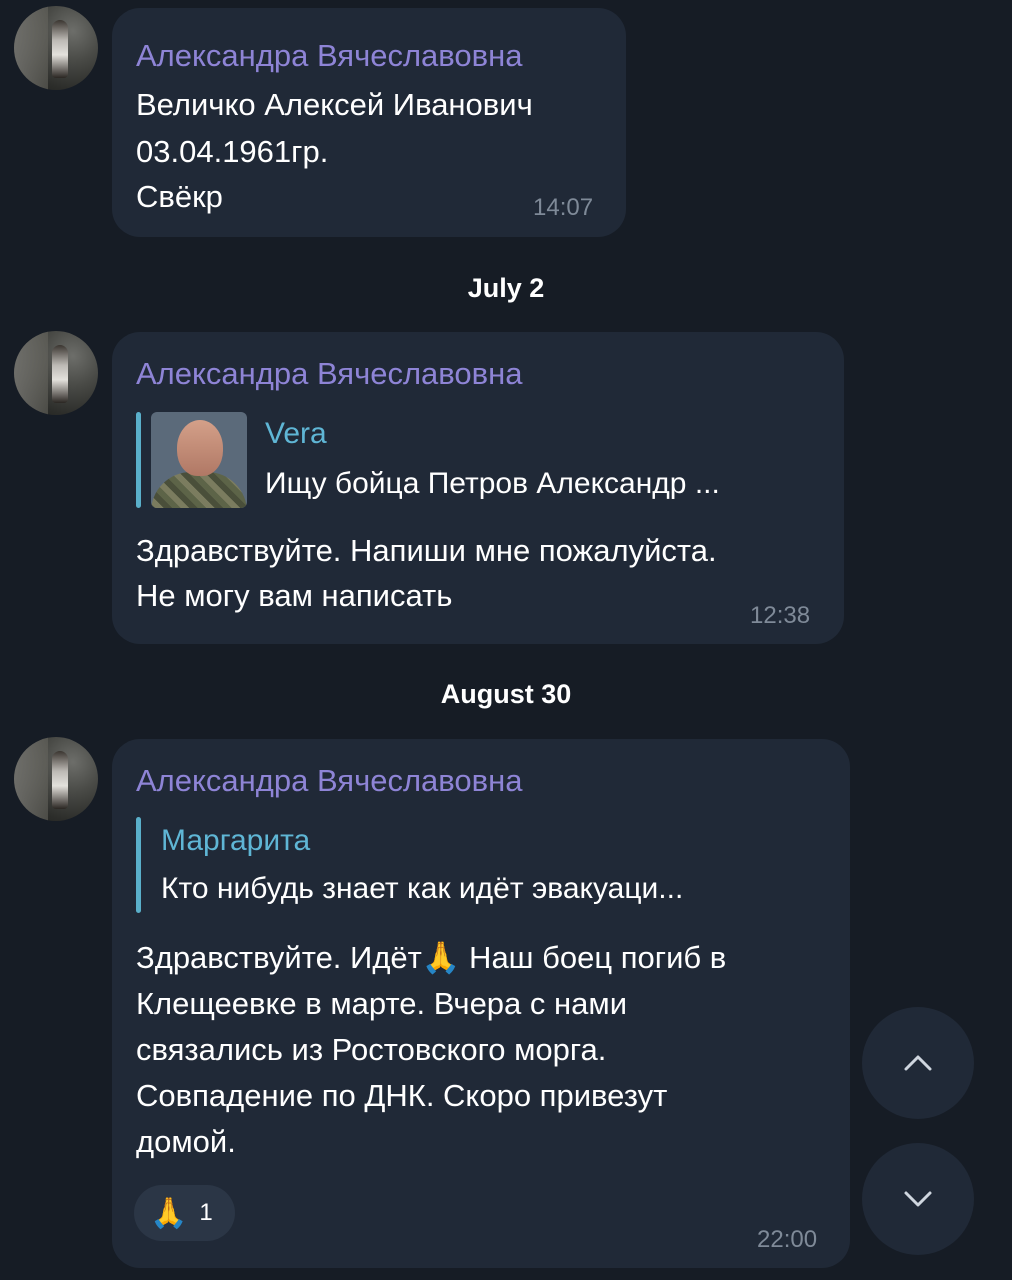 The height and width of the screenshot is (1280, 1012). What do you see at coordinates (382, 1003) in the screenshot?
I see `message-line: Клещеевке в марте. Вчера с нами` at bounding box center [382, 1003].